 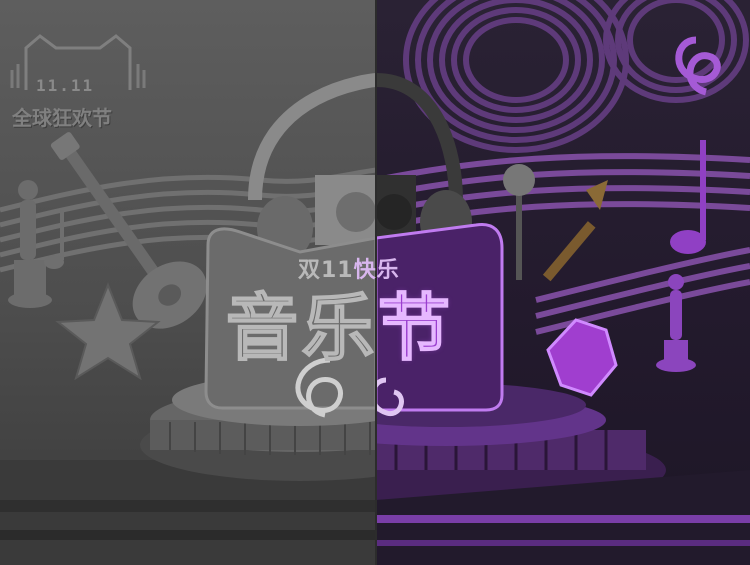 What do you see at coordinates (326, 270) in the screenshot?
I see `banner-subtitle-left: 双11` at bounding box center [326, 270].